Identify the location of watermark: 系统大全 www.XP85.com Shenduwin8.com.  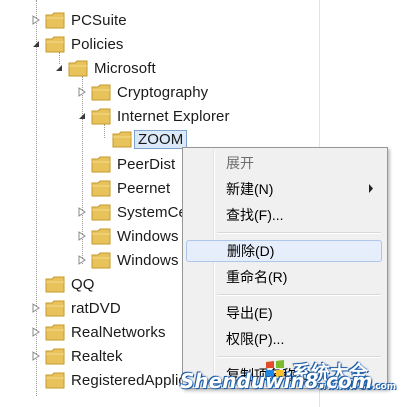
(300, 379).